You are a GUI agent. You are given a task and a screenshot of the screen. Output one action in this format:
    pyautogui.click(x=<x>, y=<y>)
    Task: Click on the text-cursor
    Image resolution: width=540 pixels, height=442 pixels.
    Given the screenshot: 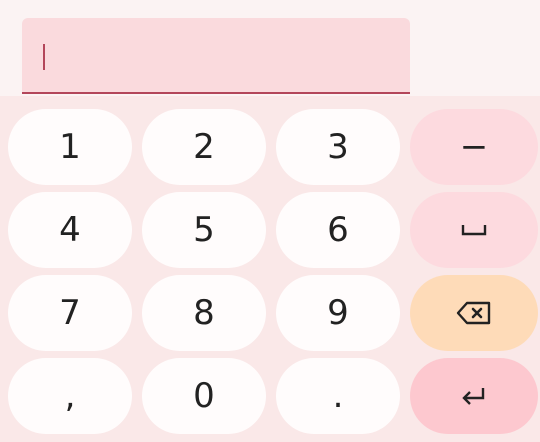 What is the action you would take?
    pyautogui.click(x=44, y=57)
    